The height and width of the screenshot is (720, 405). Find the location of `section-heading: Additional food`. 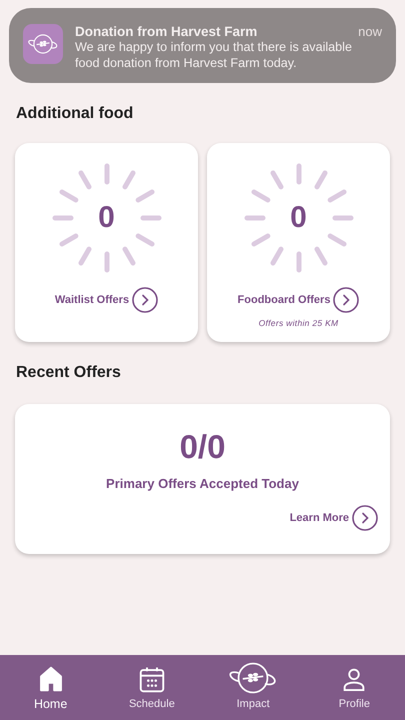

section-heading: Additional food is located at coordinates (75, 114).